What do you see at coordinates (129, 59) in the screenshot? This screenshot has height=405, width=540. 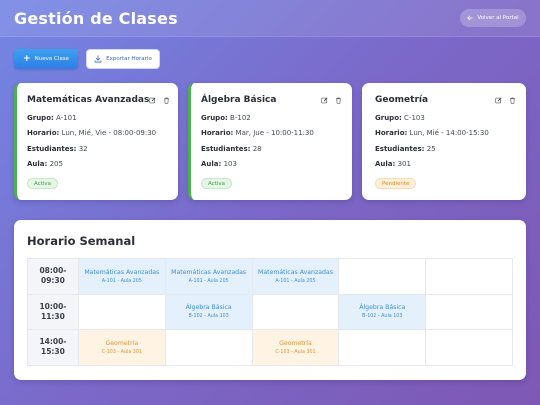 I see `export-schedule-label: Exportar Horario` at bounding box center [129, 59].